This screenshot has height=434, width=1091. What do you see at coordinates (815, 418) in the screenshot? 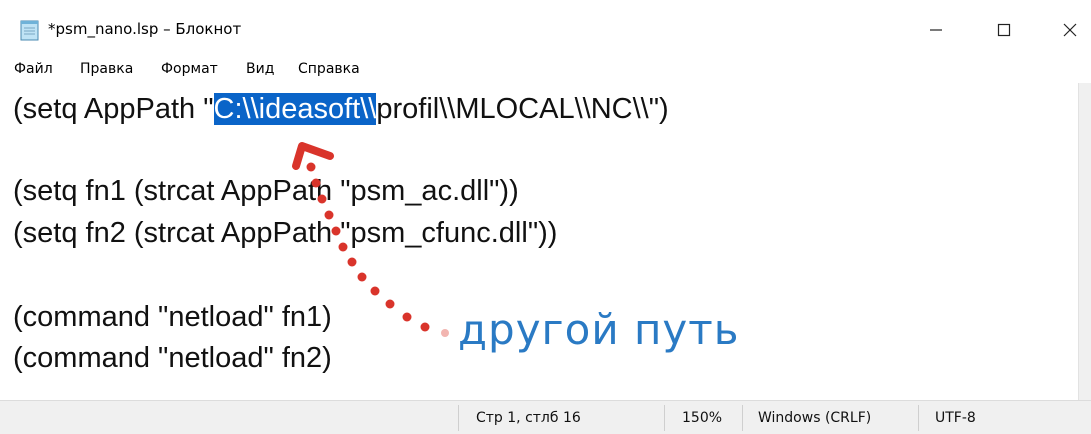
I see `line-endings: Windows (CRLF)` at bounding box center [815, 418].